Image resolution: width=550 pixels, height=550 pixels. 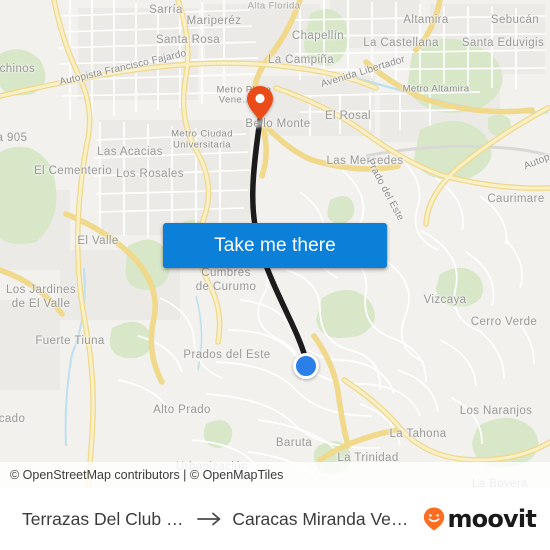 I want to click on moovit-wordmark: moovit, so click(x=491, y=519).